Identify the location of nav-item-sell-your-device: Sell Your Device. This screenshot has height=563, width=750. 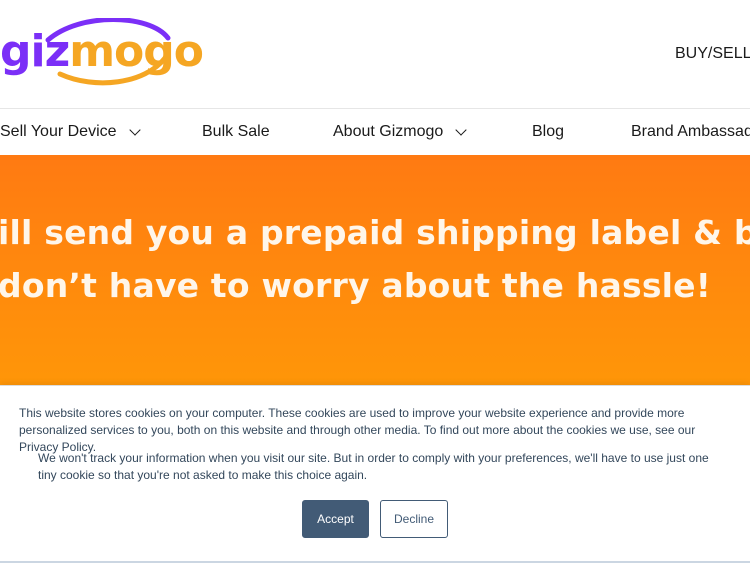
(70, 132).